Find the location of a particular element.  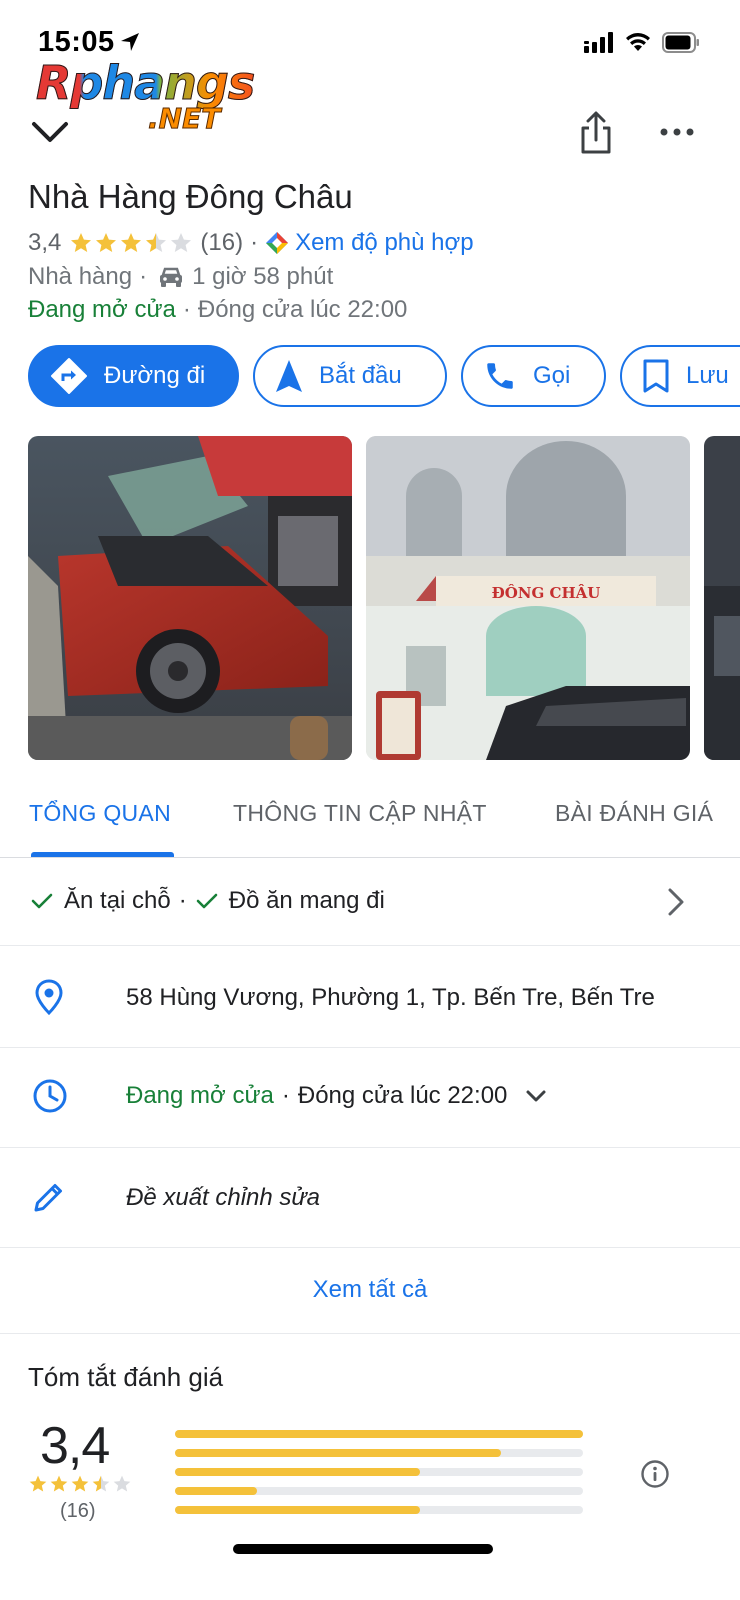

see-all-row: Xem tất cả is located at coordinates (370, 1291).